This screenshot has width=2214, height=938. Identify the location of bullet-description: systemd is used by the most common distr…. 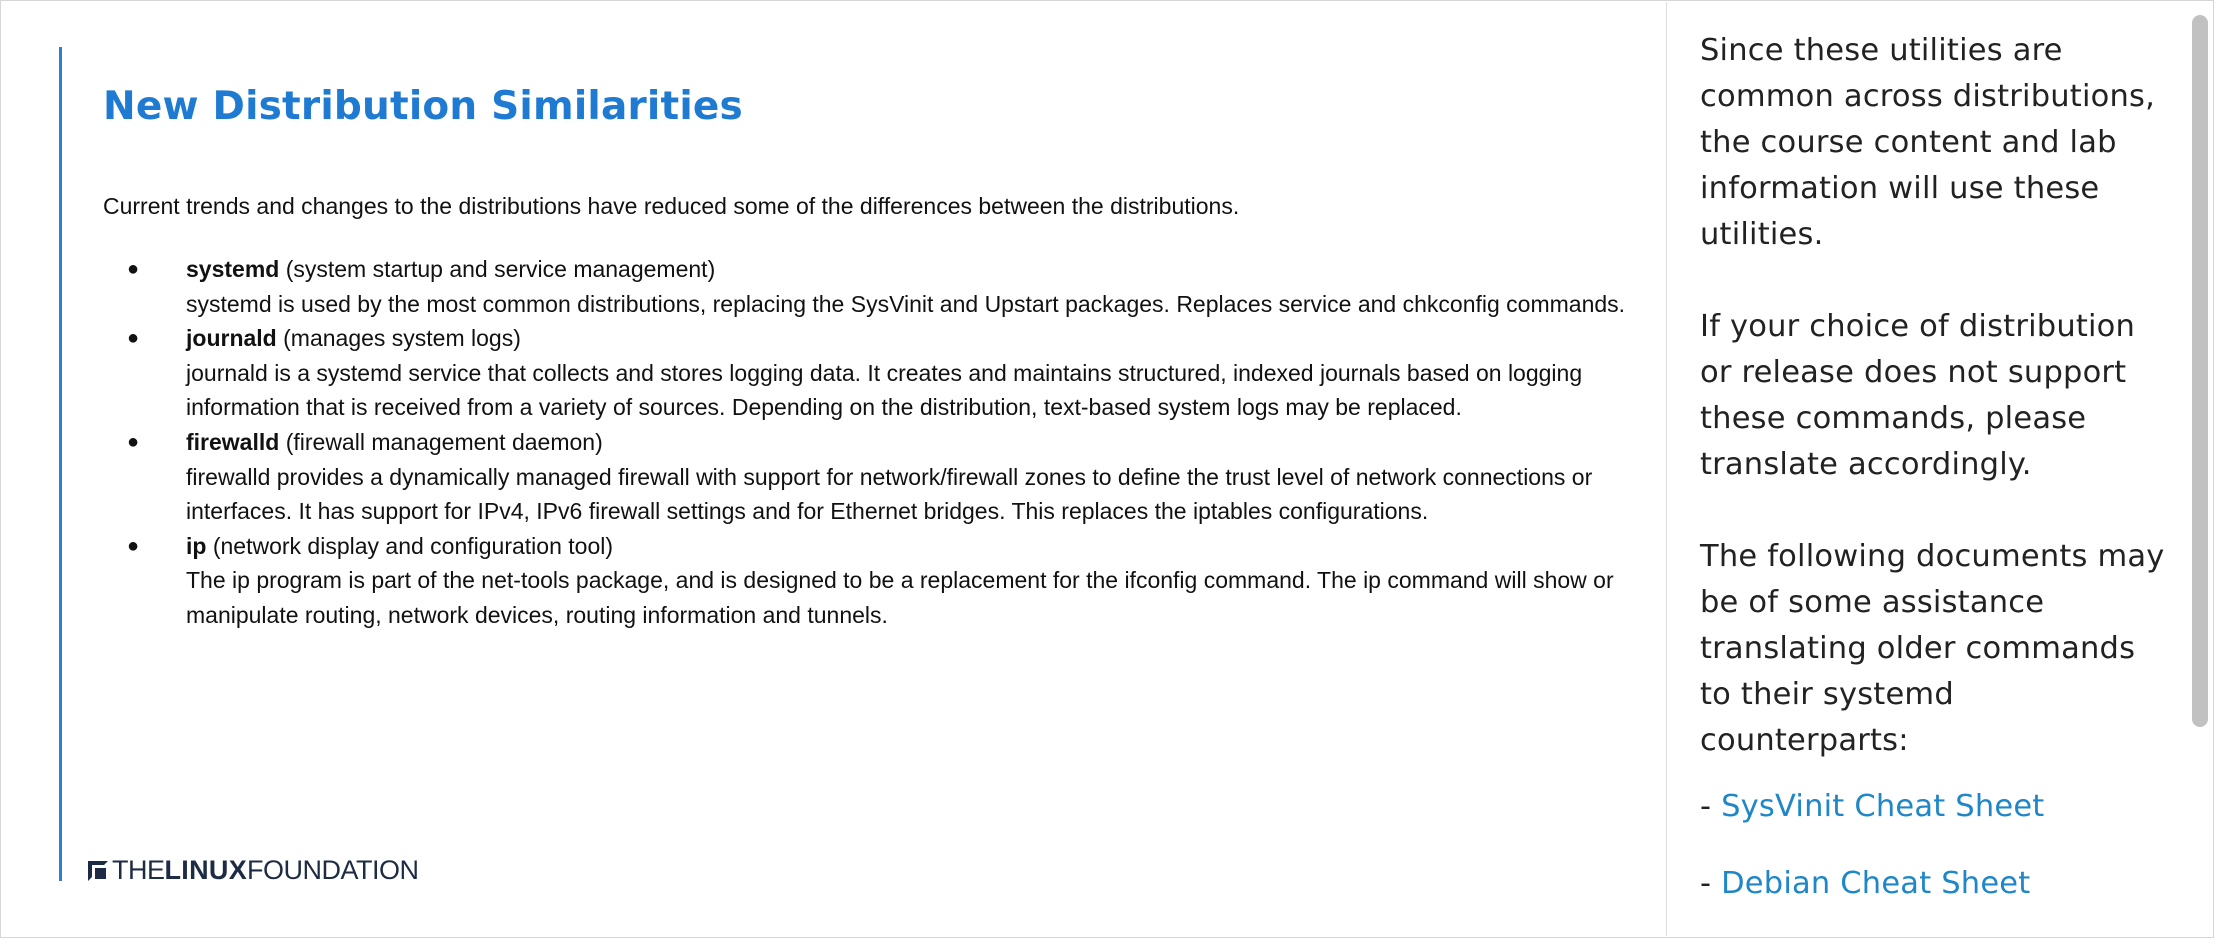
(906, 303).